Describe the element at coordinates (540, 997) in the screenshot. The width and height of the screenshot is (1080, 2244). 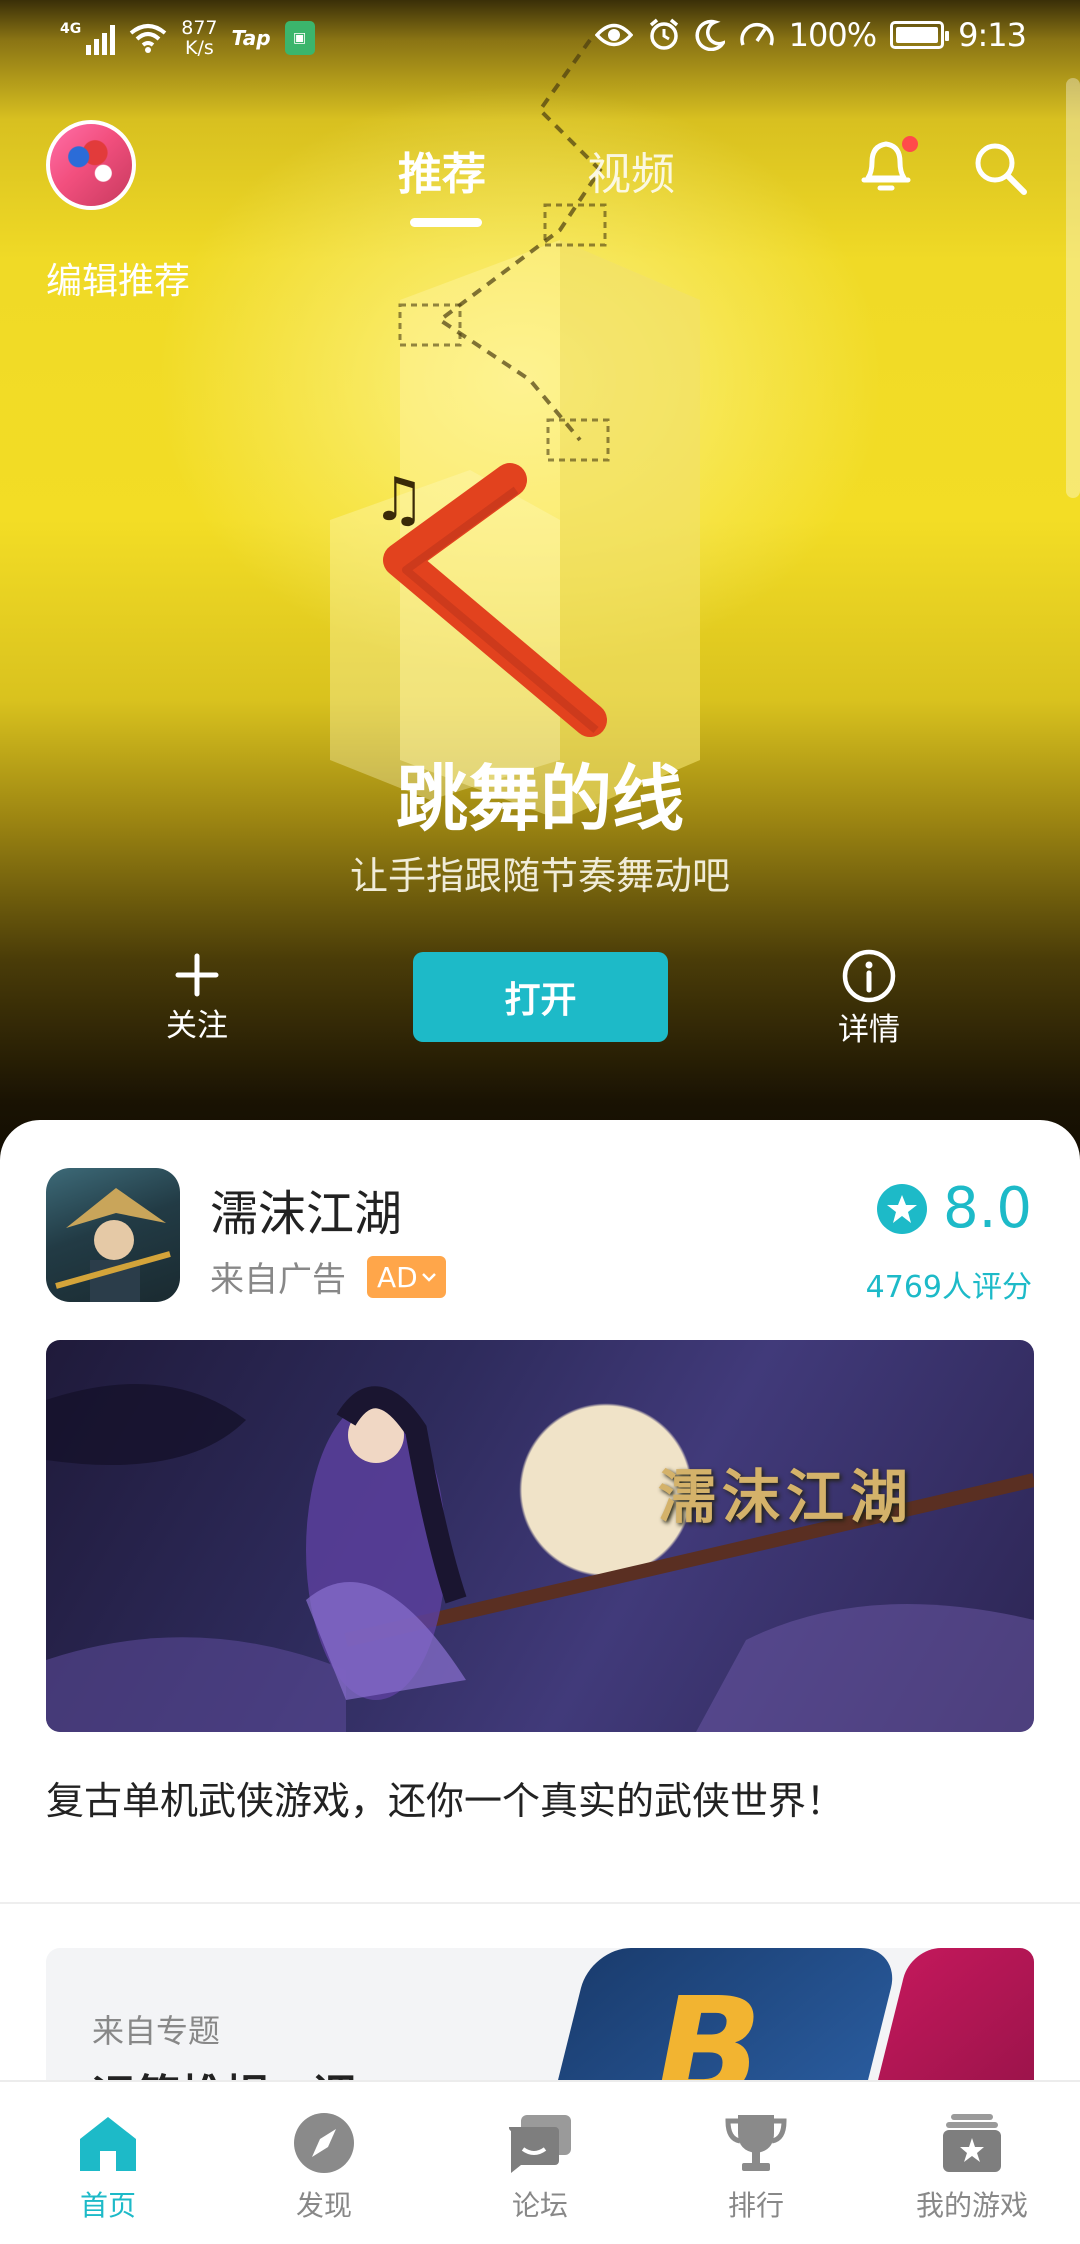
I see `open-game-button: 打开` at that location.